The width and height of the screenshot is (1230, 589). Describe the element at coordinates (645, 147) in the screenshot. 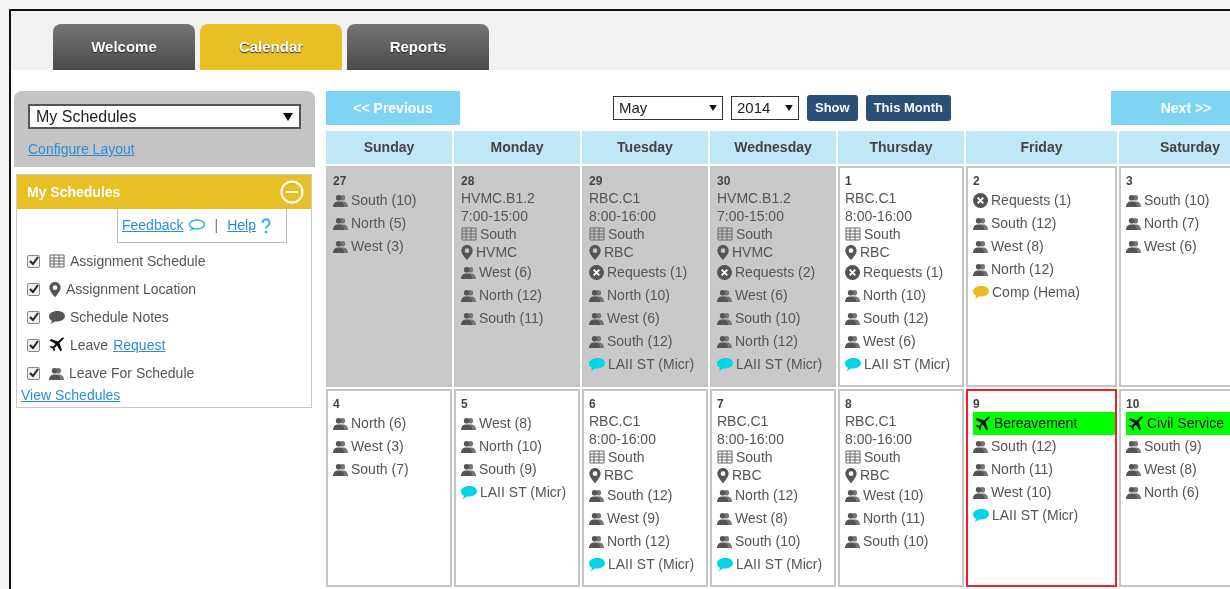

I see `weekday-header: Tuesday` at that location.